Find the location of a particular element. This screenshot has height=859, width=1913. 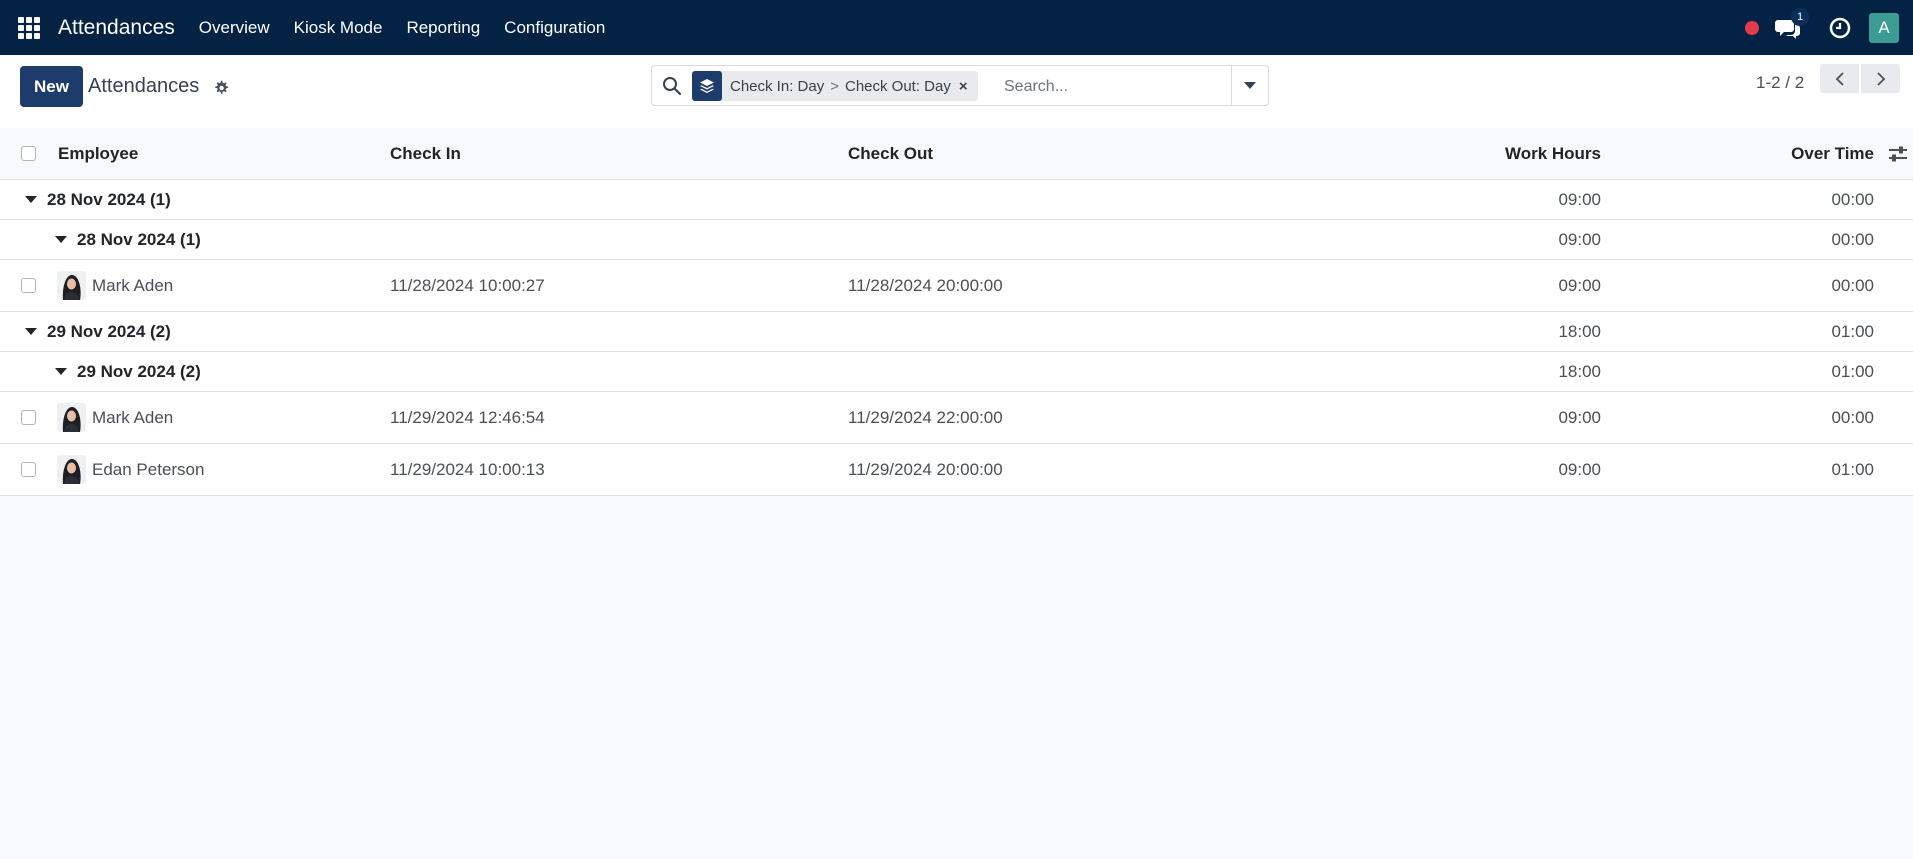

clock-icon is located at coordinates (1840, 27).